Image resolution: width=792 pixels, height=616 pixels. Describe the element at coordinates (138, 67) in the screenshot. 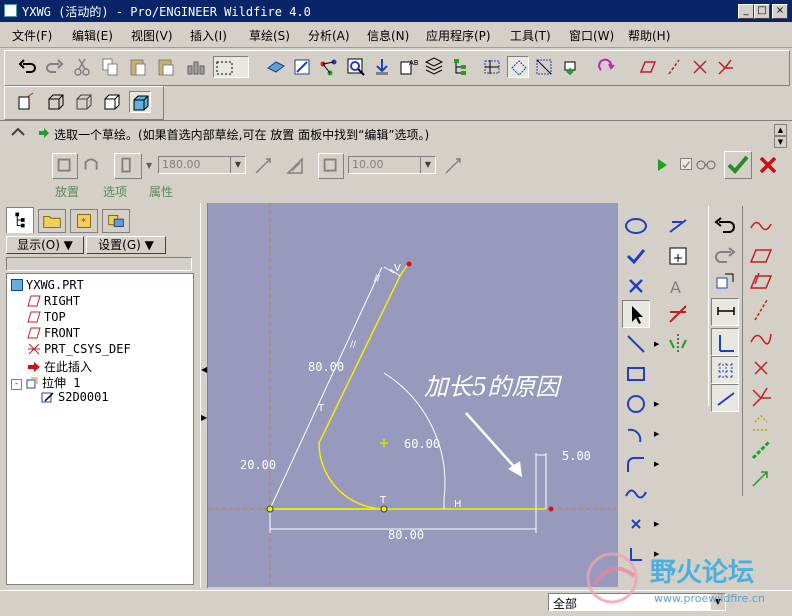

I see `paste-button` at that location.